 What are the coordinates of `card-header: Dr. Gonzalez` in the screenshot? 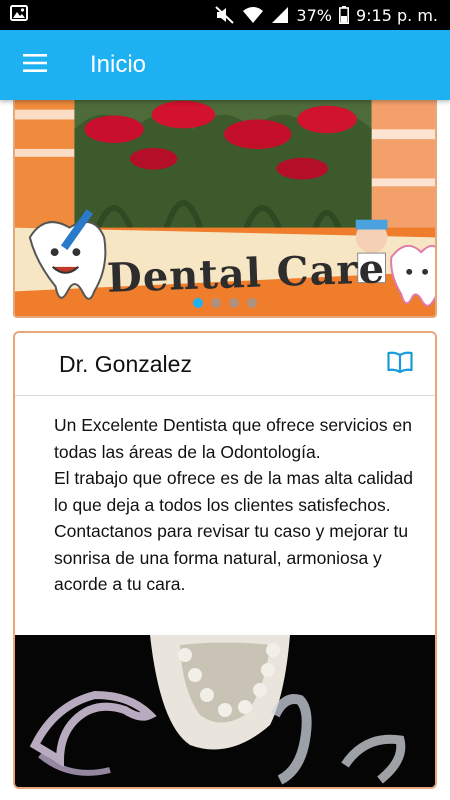 It's located at (225, 364).